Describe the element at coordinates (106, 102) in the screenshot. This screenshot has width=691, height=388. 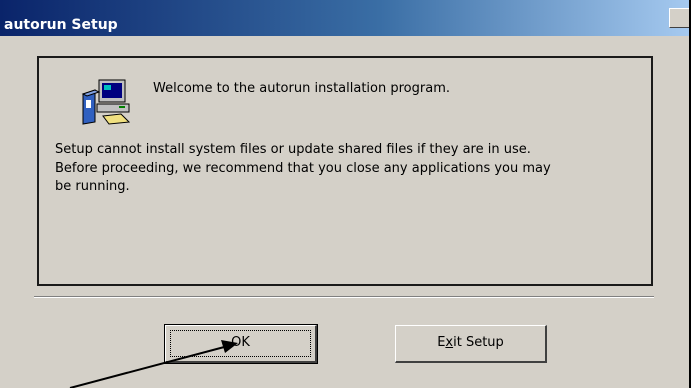
I see `setup-computer-icon` at that location.